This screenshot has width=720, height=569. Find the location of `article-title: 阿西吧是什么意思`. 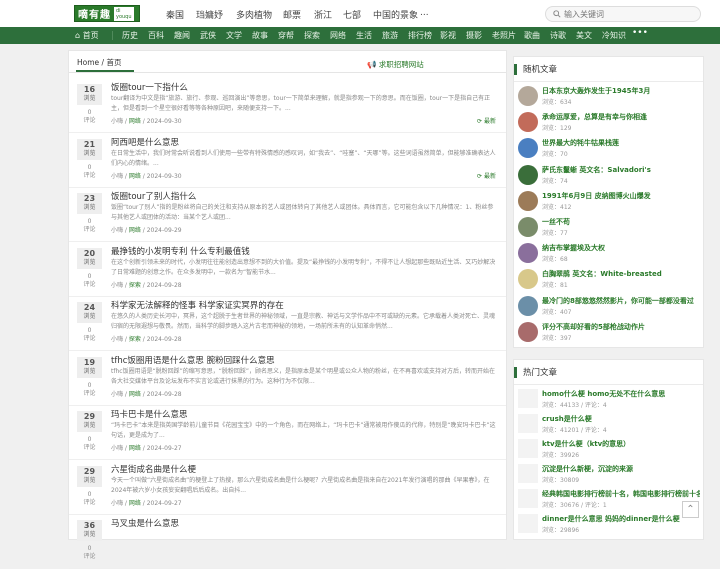

article-title: 阿西吧是什么意思 is located at coordinates (145, 142).